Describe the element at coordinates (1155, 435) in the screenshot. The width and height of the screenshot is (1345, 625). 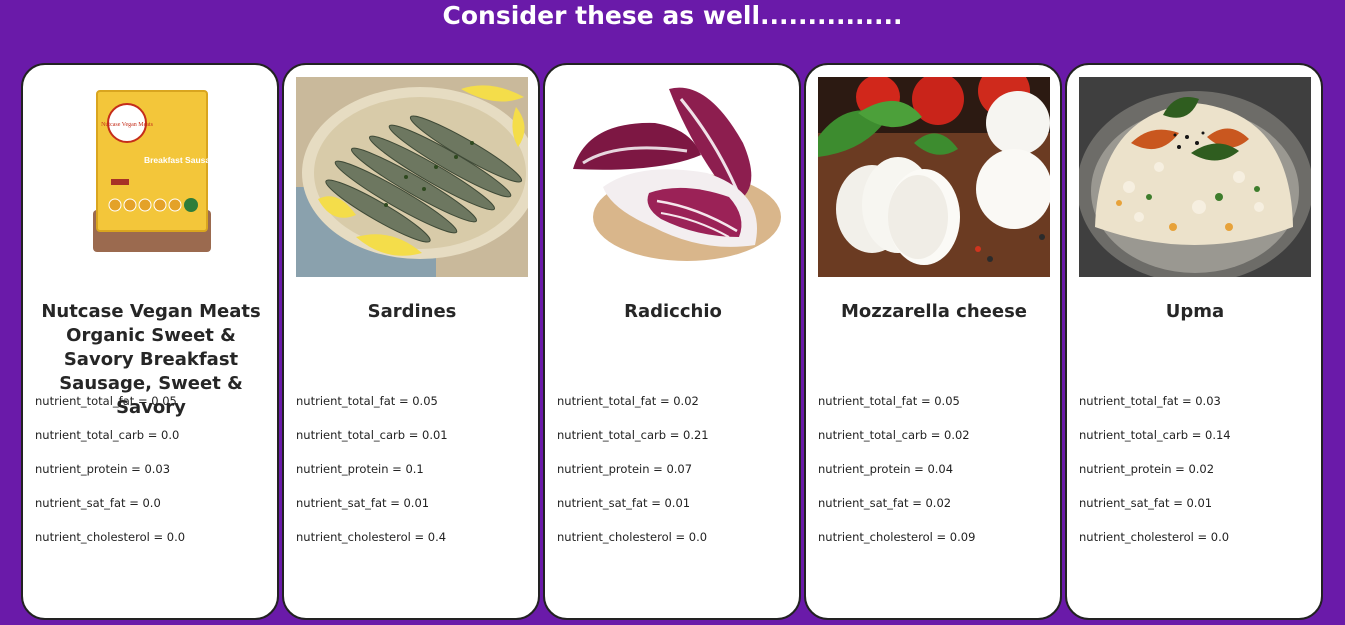
I see `nutrient-total-carb: nutrient_total_carb = 0.14` at that location.